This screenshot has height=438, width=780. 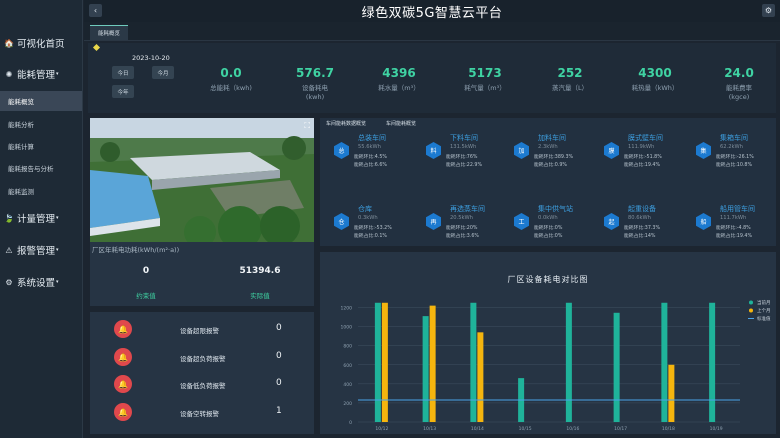 I want to click on stat-heat: 4300 耗热量（kWh）, so click(x=655, y=79).